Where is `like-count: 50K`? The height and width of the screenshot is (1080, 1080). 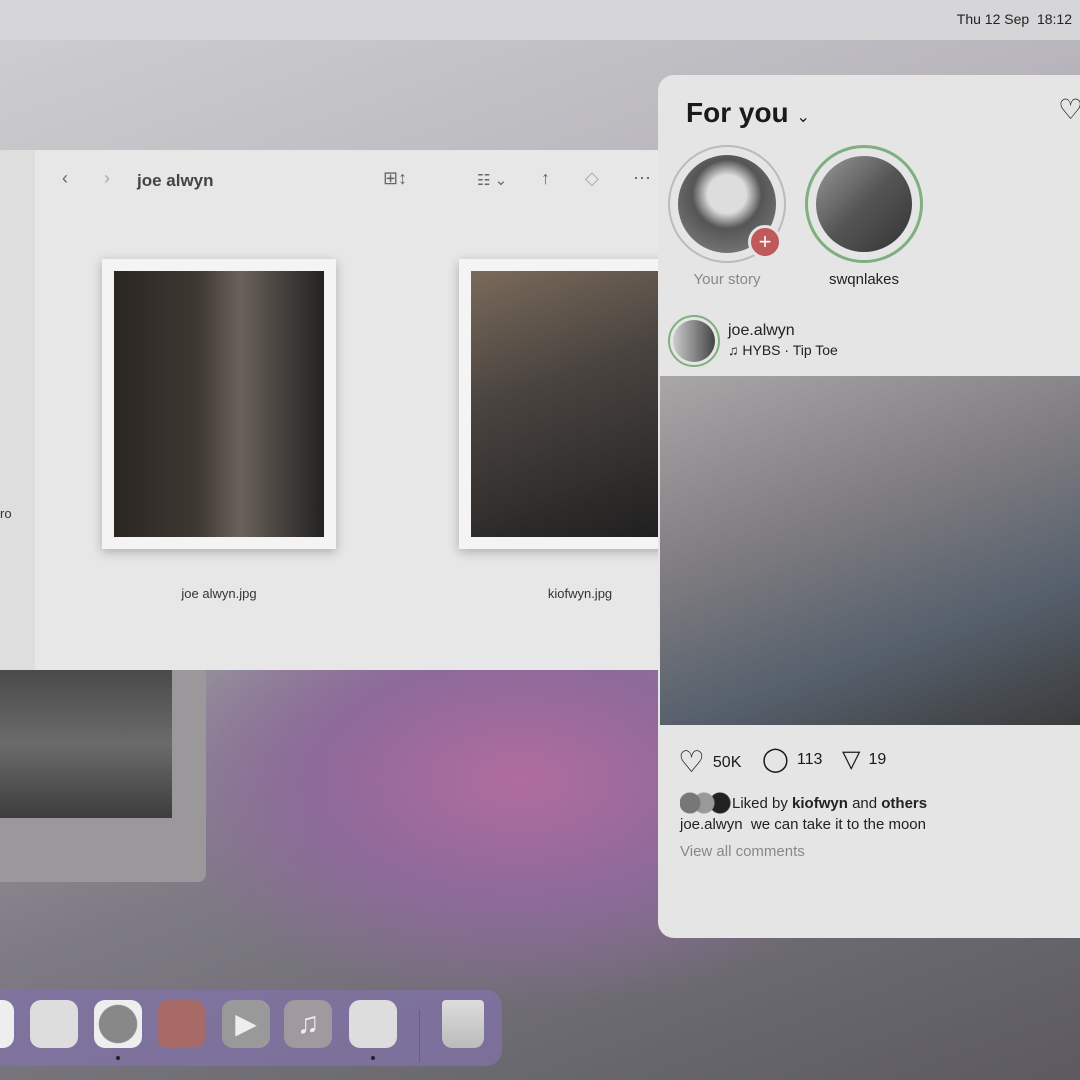
like-count: 50K is located at coordinates (727, 762).